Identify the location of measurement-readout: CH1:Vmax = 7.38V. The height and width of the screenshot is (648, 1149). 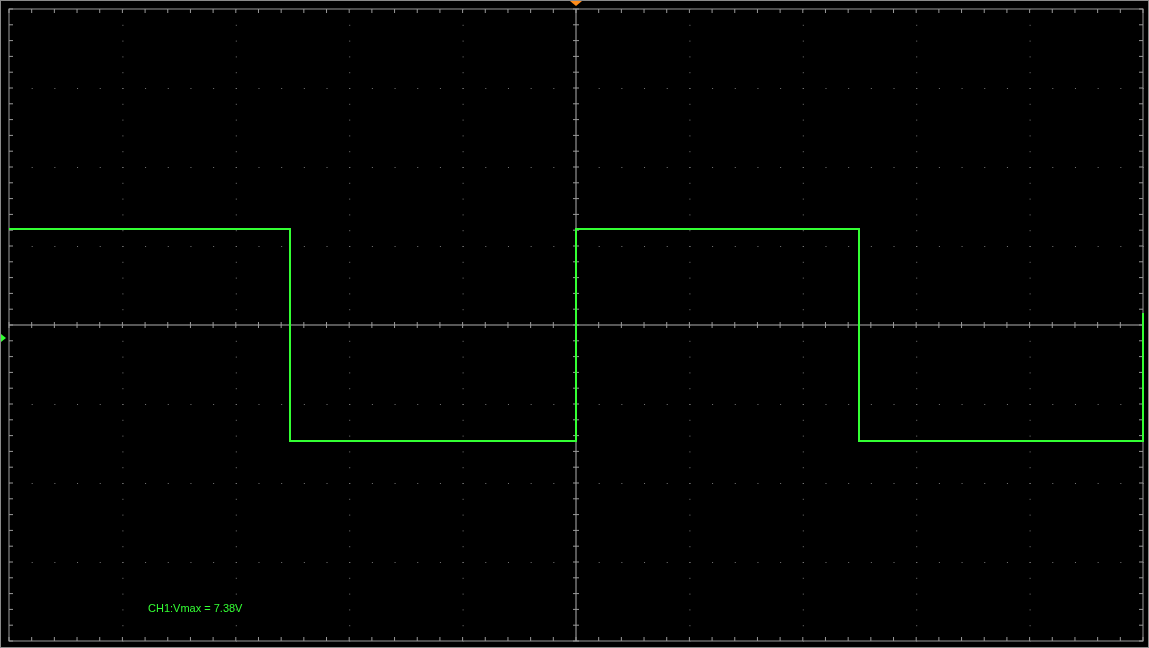
(195, 608).